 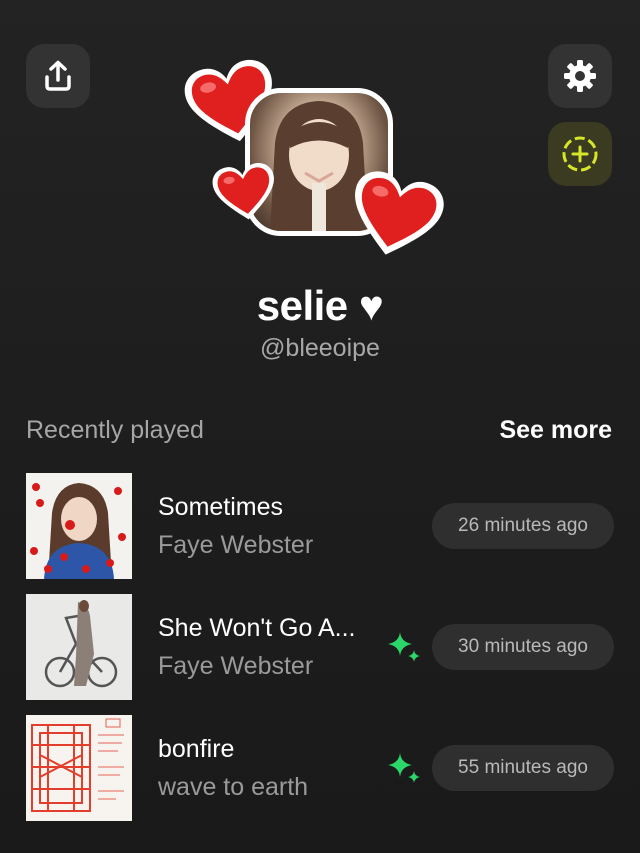 I want to click on profile-handle: @bleeoipe, so click(x=320, y=348).